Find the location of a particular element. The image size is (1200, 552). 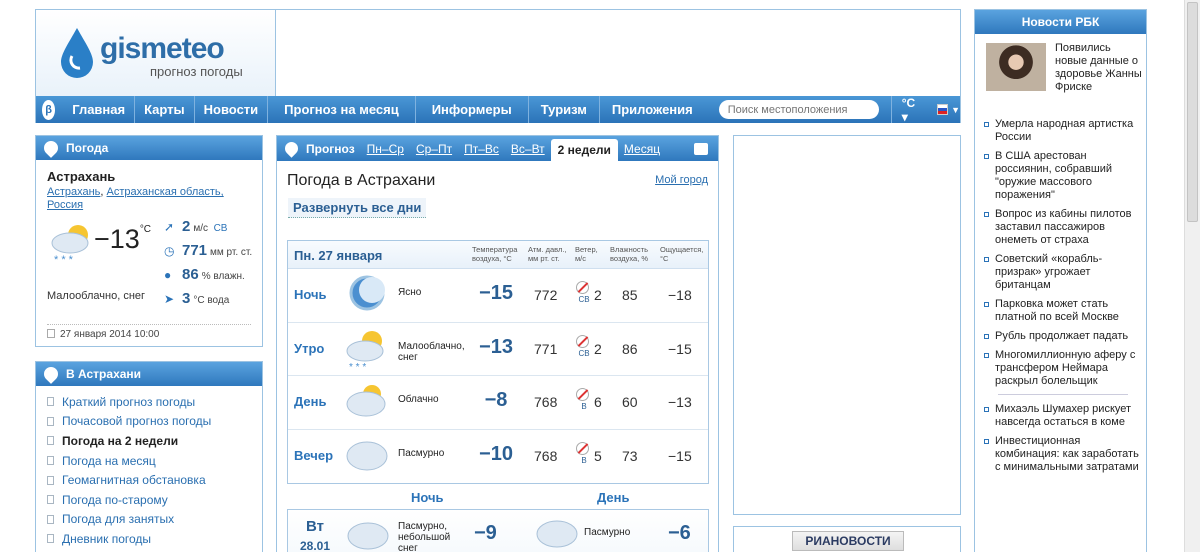

tab-sun-tue: Вс–Вт is located at coordinates (528, 151).